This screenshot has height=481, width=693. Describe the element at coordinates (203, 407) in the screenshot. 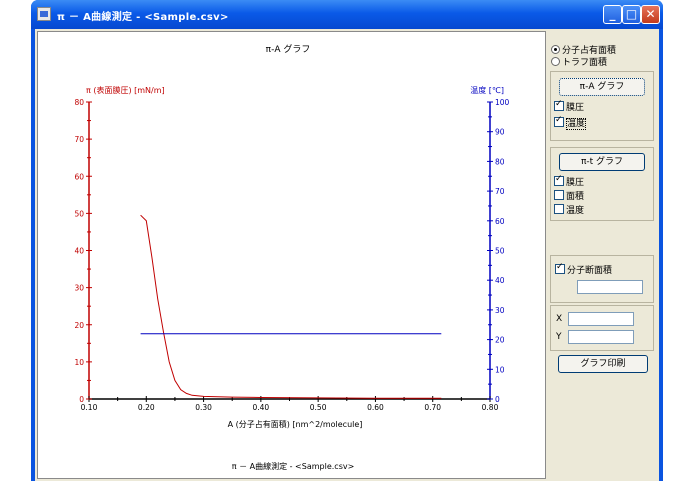

I see `x-tick-label: 0.30` at that location.